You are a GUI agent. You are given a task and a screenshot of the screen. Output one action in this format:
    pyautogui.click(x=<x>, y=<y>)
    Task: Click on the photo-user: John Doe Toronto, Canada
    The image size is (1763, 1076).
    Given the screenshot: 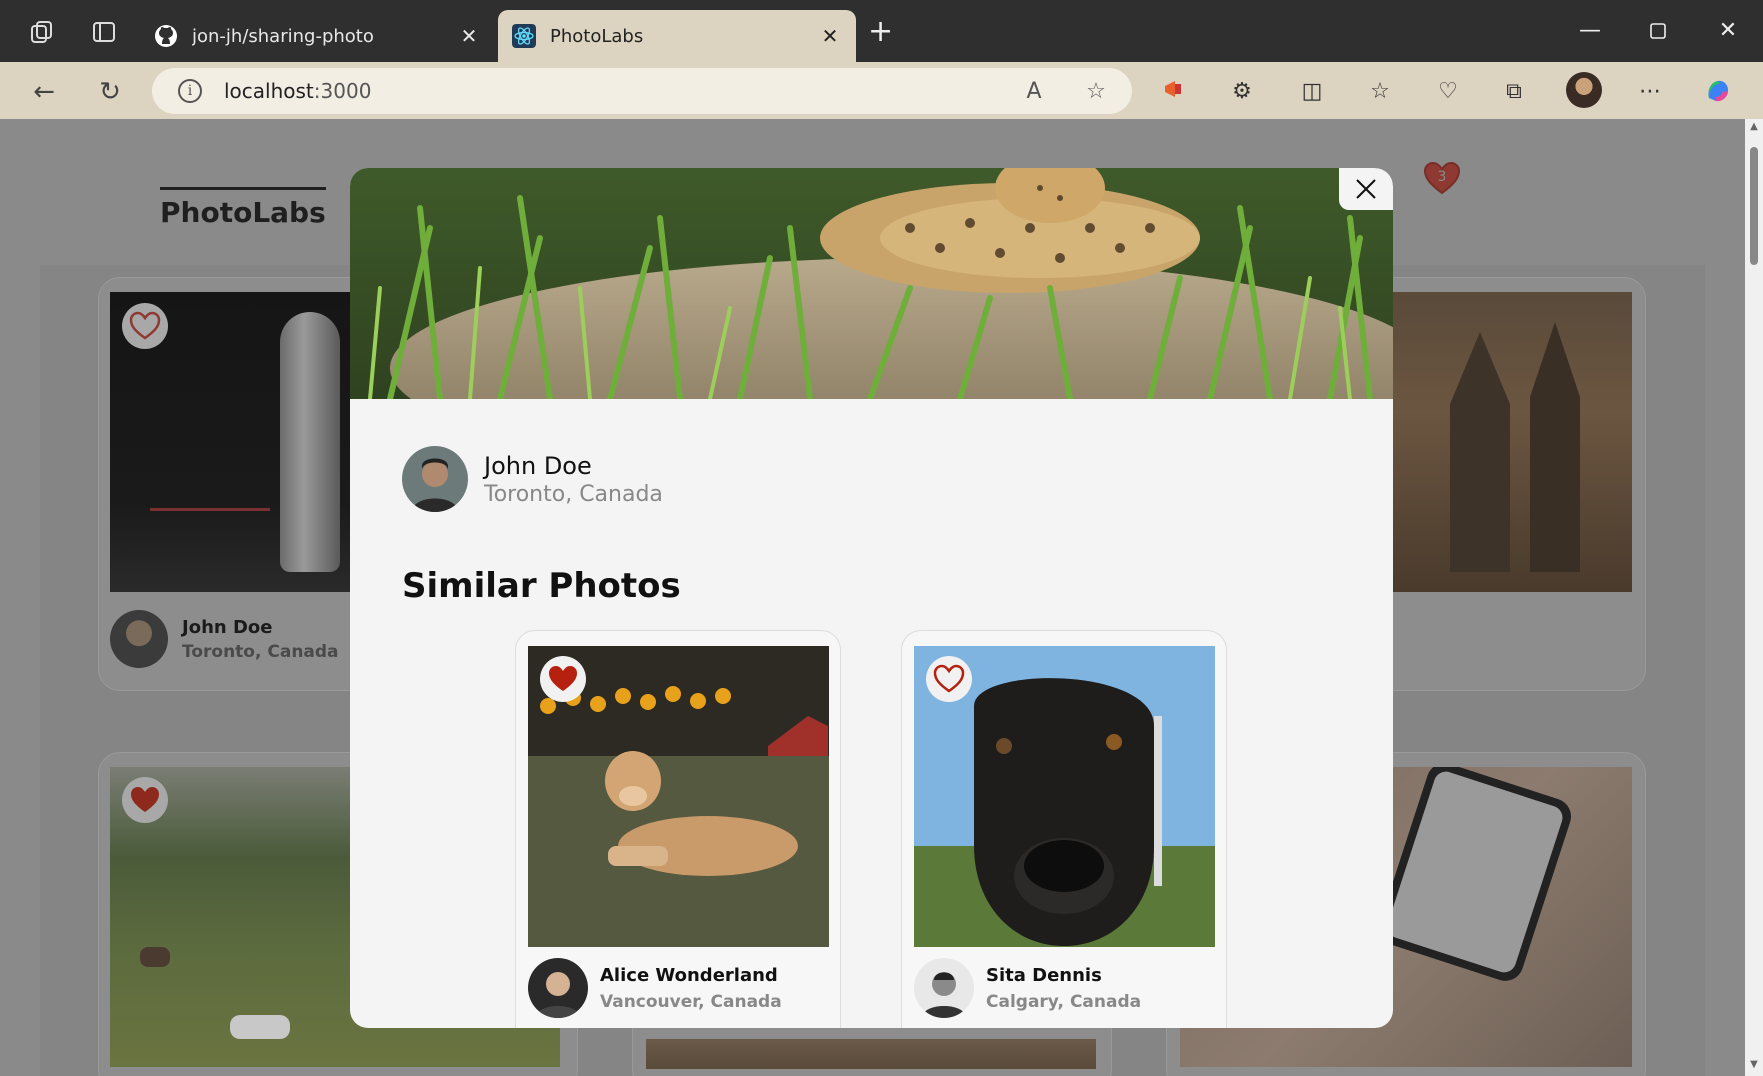 What is the action you would take?
    pyautogui.click(x=224, y=639)
    